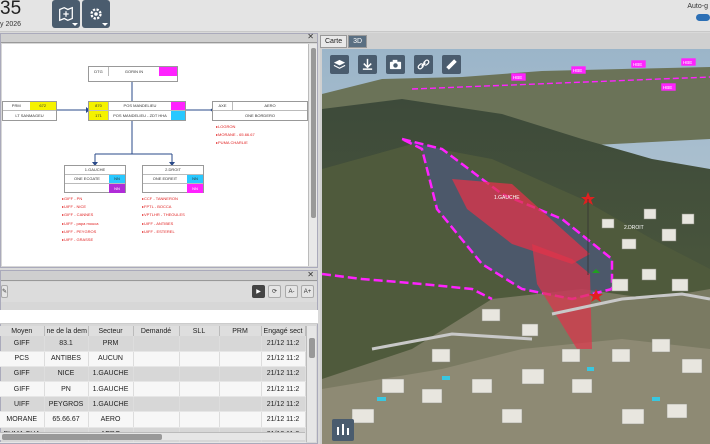 Image resolution: width=710 pixels, height=444 pixels. I want to click on col-demande: Demandé, so click(156, 331).